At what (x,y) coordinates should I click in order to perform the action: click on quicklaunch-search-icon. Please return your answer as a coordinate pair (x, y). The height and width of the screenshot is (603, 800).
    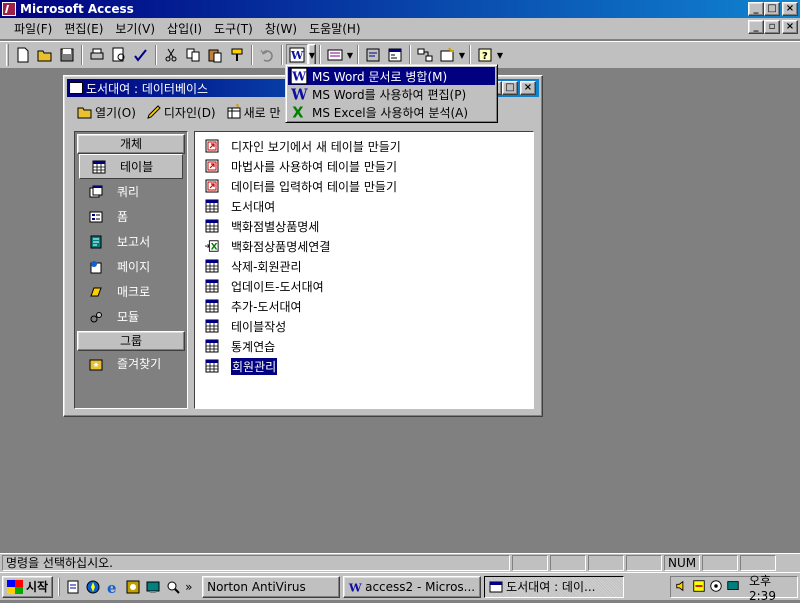
    Looking at the image, I should click on (173, 587).